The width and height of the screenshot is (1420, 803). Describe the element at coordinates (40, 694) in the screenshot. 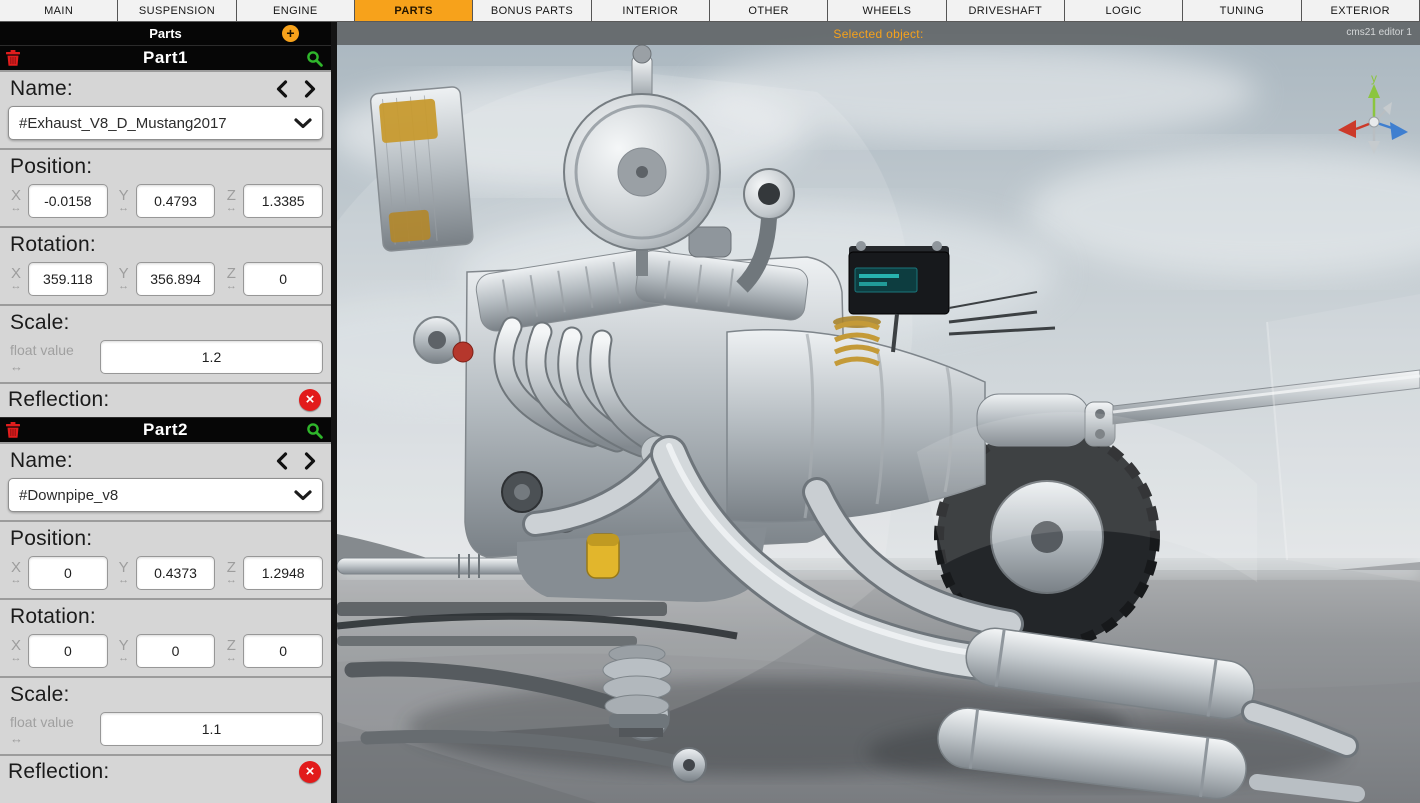

I see `scale-label: Scale:` at that location.